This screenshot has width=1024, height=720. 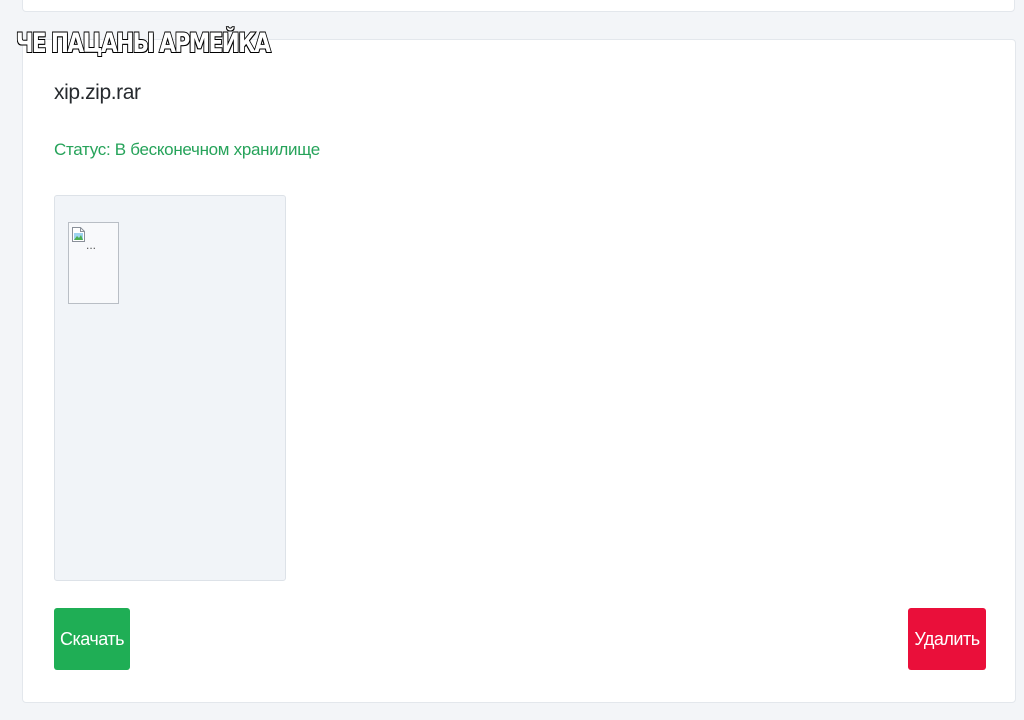 What do you see at coordinates (92, 639) in the screenshot?
I see `download-button: Скачать` at bounding box center [92, 639].